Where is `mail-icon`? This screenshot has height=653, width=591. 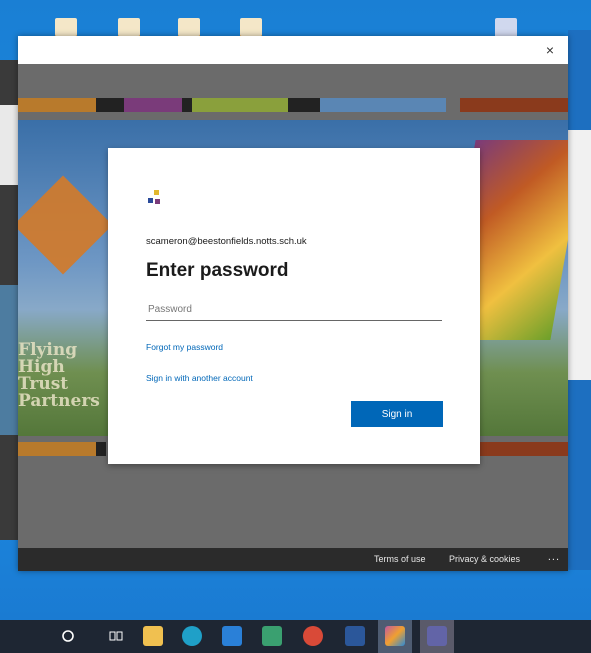
mail-icon is located at coordinates (232, 636).